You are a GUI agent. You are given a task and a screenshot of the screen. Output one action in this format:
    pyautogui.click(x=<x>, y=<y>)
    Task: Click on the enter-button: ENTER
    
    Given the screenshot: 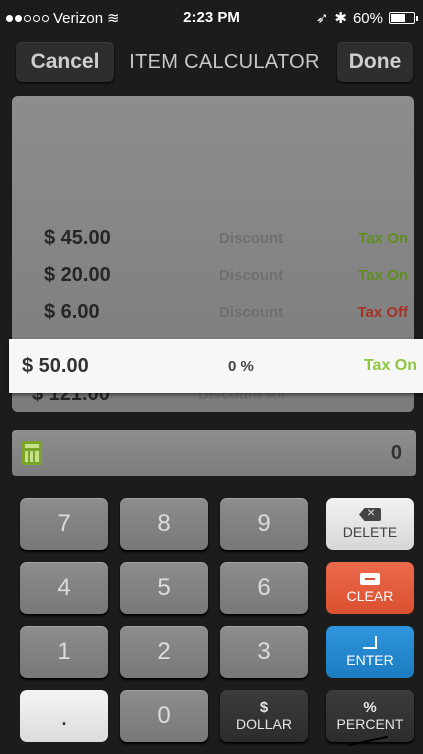 What is the action you would take?
    pyautogui.click(x=370, y=652)
    